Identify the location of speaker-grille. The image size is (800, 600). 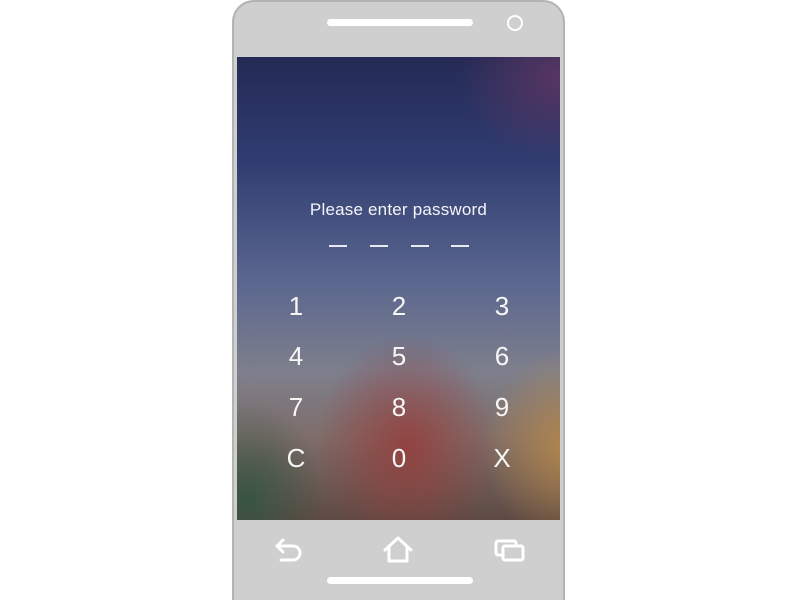
(400, 22).